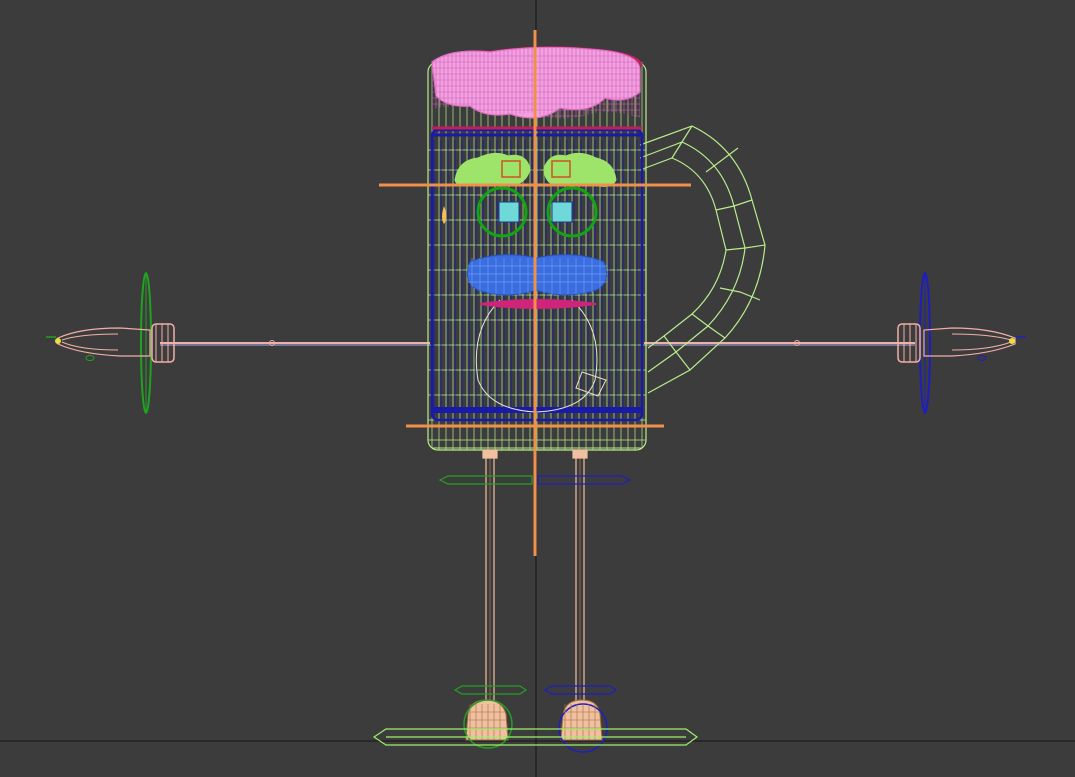  Describe the element at coordinates (538, 304) in the screenshot. I see `lips` at that location.